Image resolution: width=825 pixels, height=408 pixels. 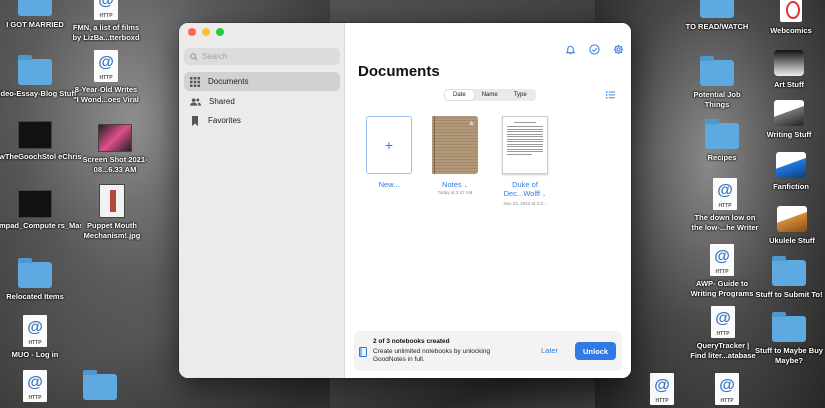 What do you see at coordinates (224, 120) in the screenshot?
I see `sidebar-item-label: Favorites` at bounding box center [224, 120].